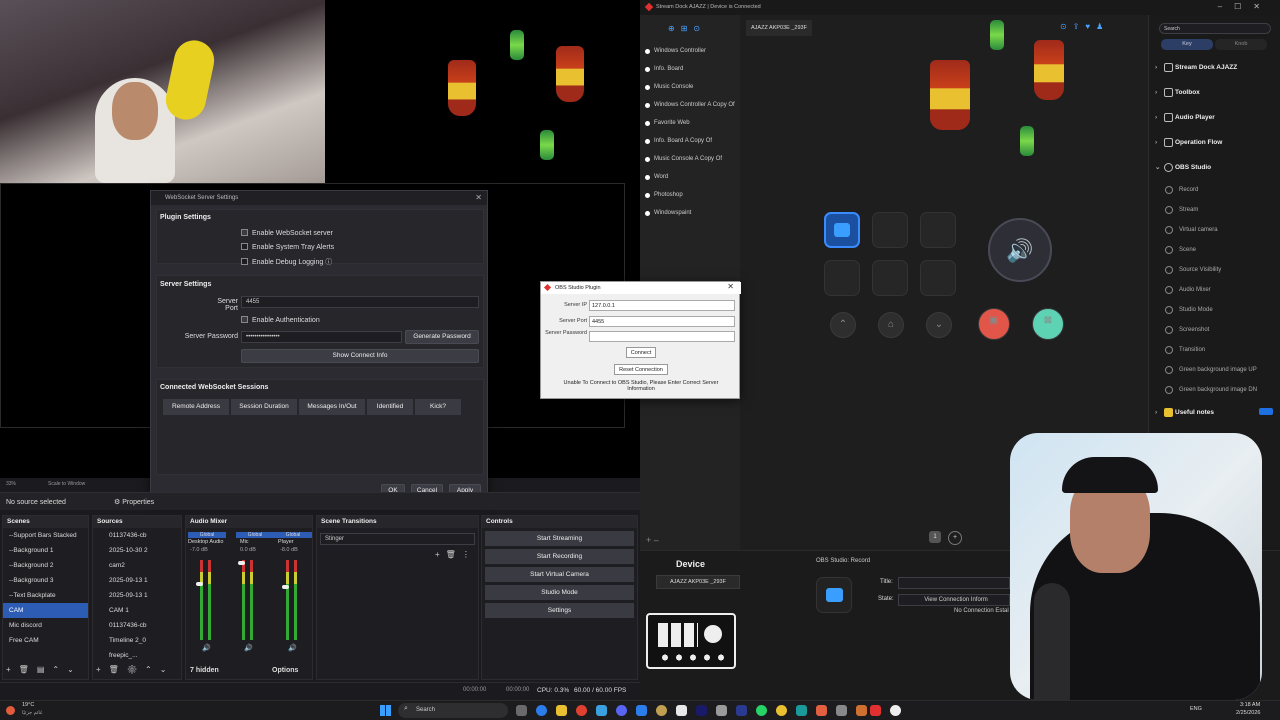  Describe the element at coordinates (45, 550) in the screenshot. I see `scene-item: --Background 1` at that location.